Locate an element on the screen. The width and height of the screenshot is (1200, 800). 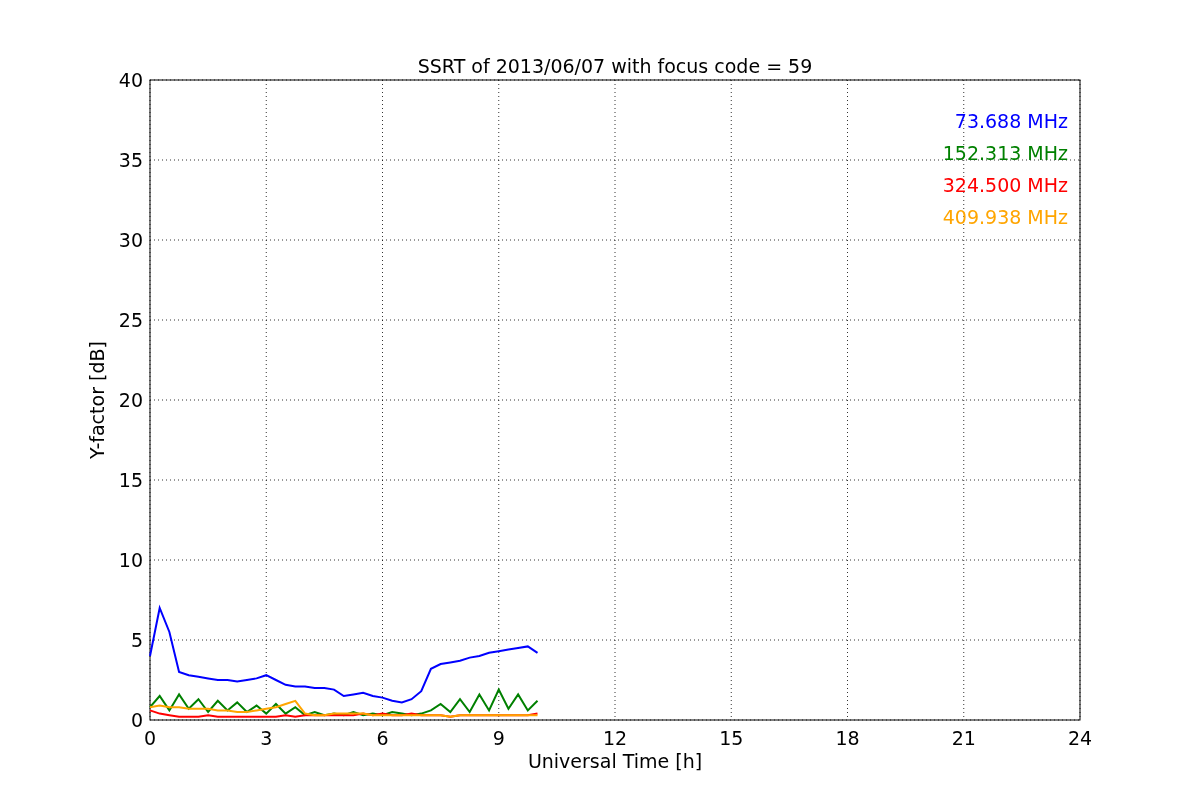
y-tick-label: 10 is located at coordinates (130, 560).